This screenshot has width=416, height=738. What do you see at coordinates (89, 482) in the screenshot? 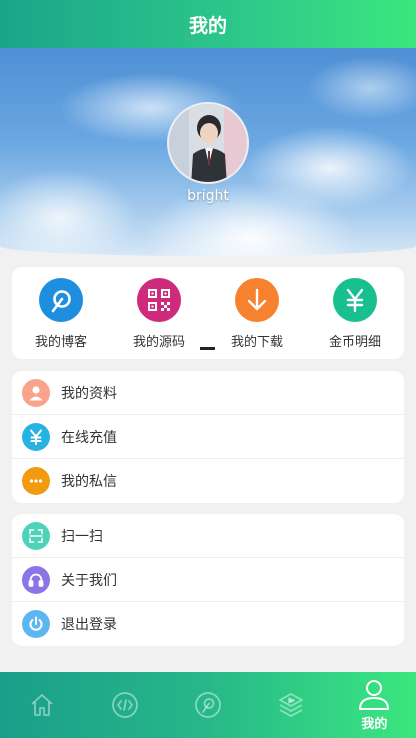
I see `menu-item-label: 我的私信` at bounding box center [89, 482].